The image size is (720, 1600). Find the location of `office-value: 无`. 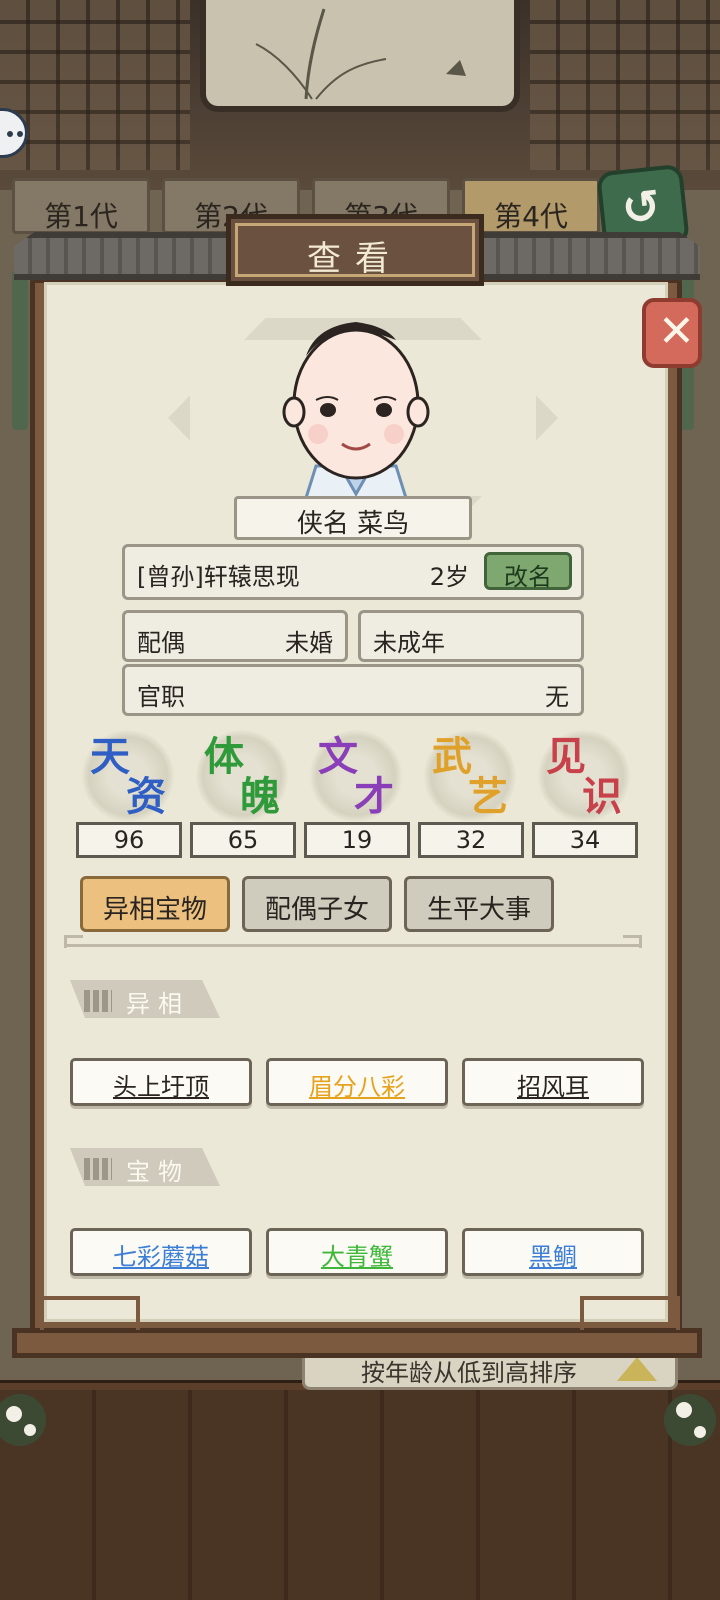

office-value: 无 is located at coordinates (557, 697).